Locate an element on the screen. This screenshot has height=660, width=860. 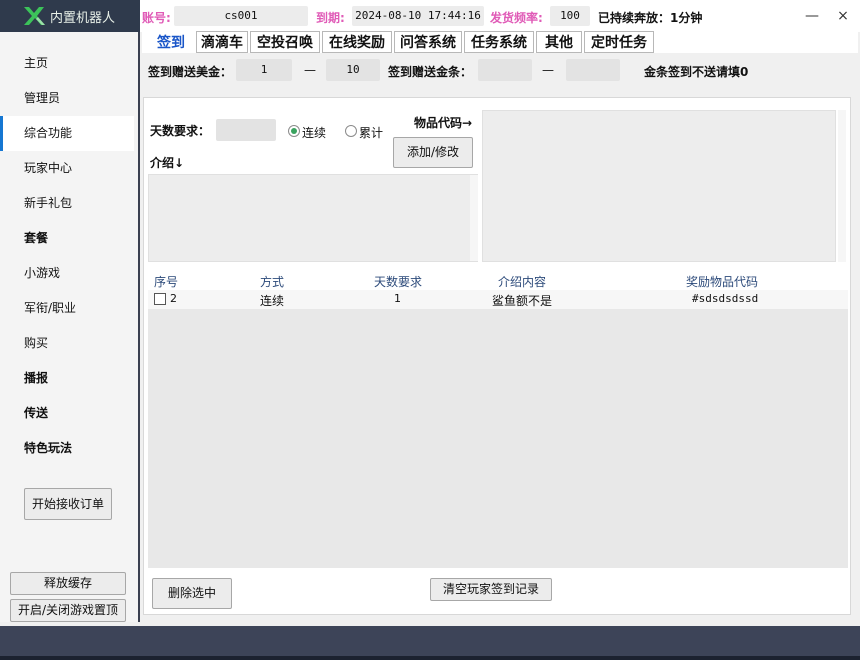
status-bar is located at coordinates (430, 641).